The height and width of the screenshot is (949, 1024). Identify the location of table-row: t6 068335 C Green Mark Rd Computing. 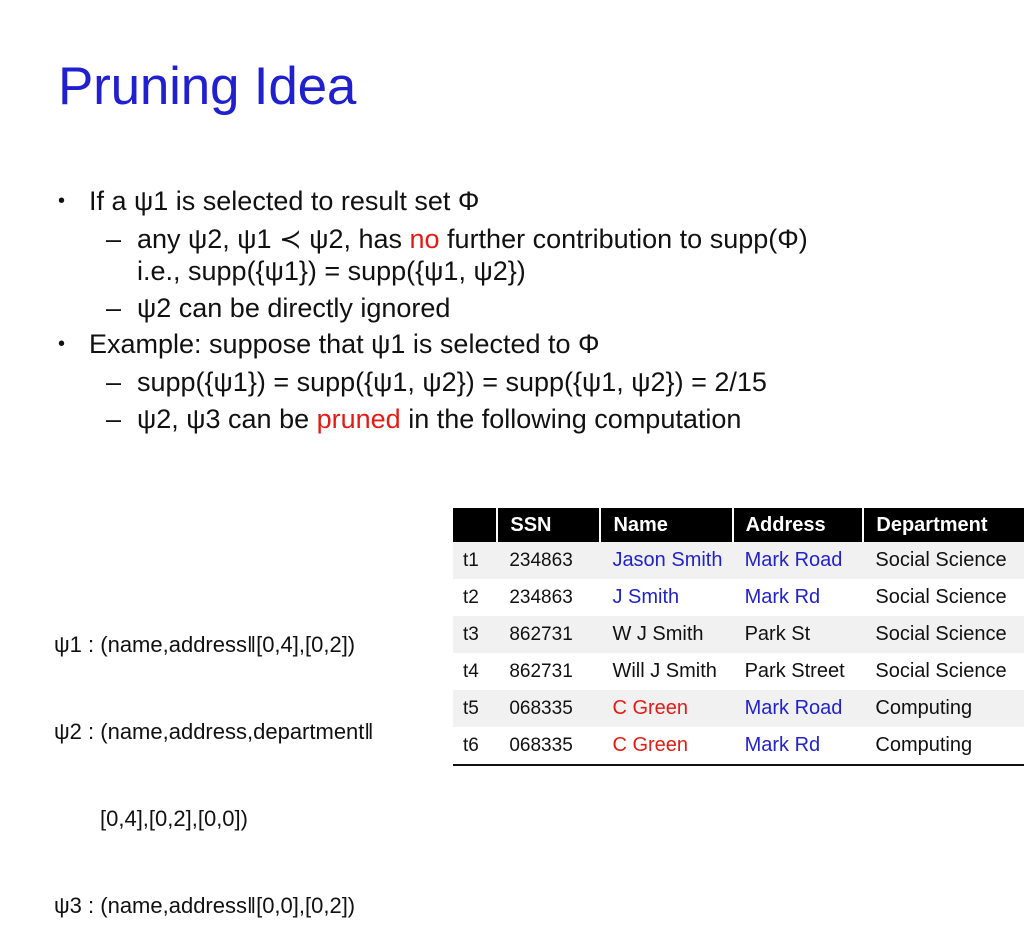
(738, 746).